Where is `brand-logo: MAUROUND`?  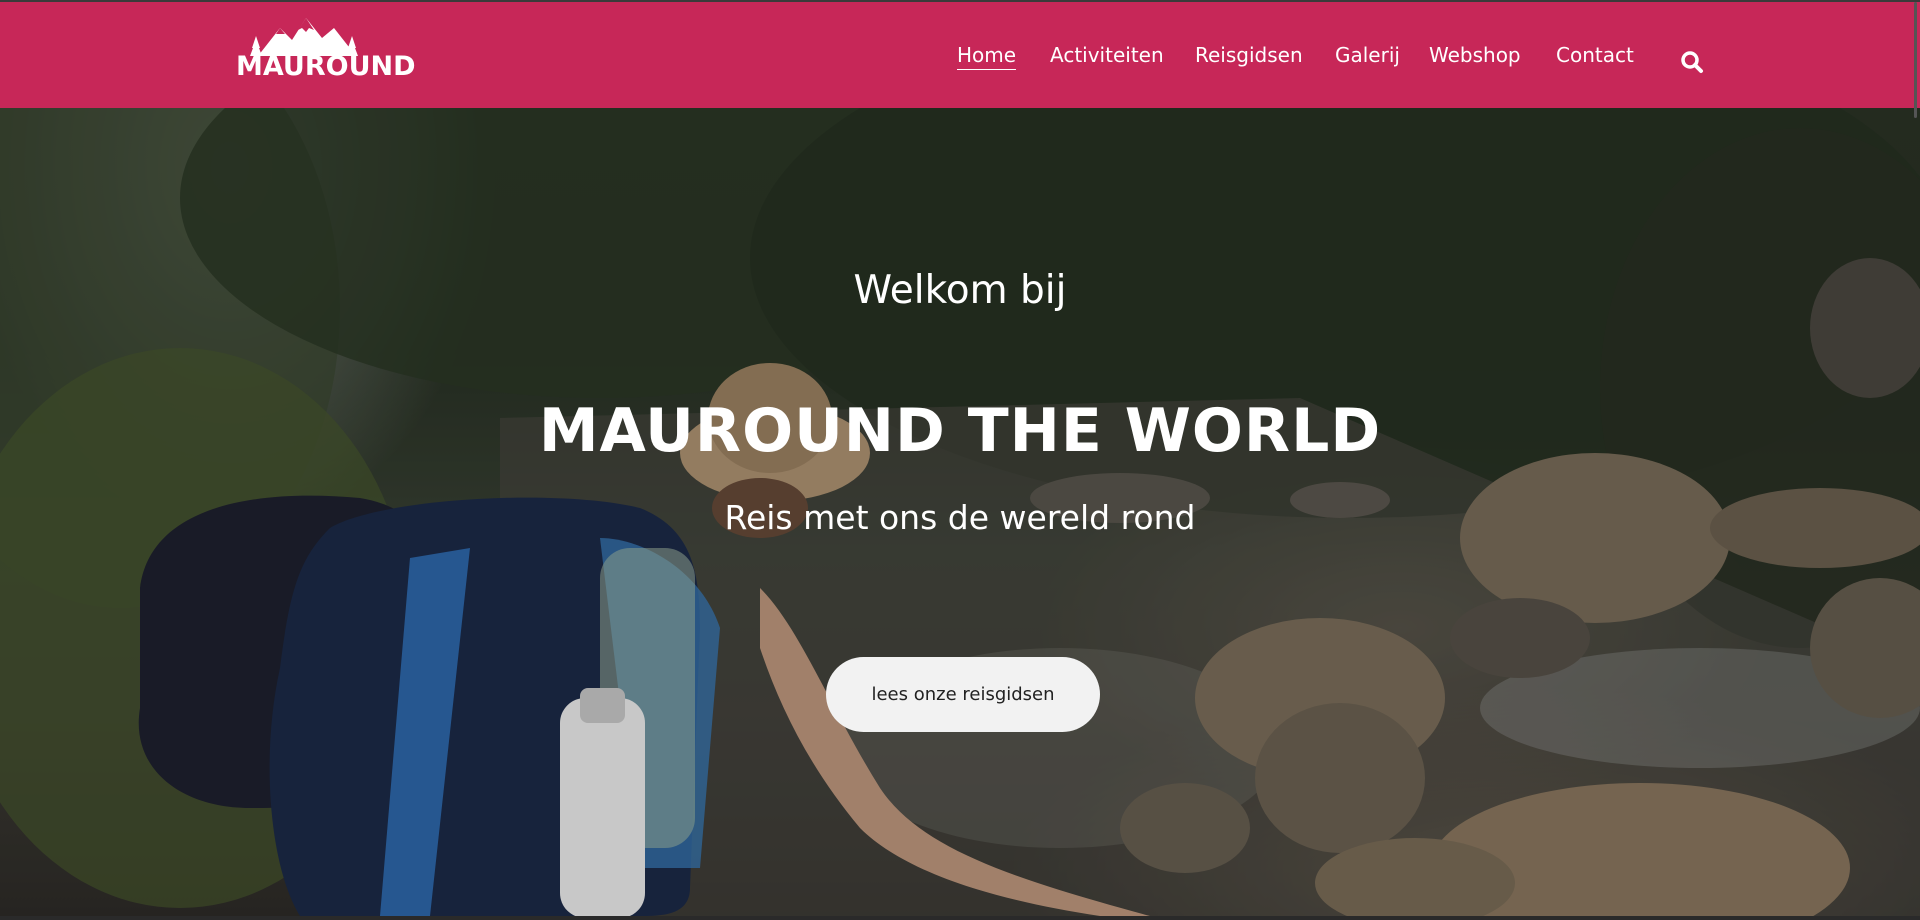
brand-logo: MAUROUND is located at coordinates (326, 54).